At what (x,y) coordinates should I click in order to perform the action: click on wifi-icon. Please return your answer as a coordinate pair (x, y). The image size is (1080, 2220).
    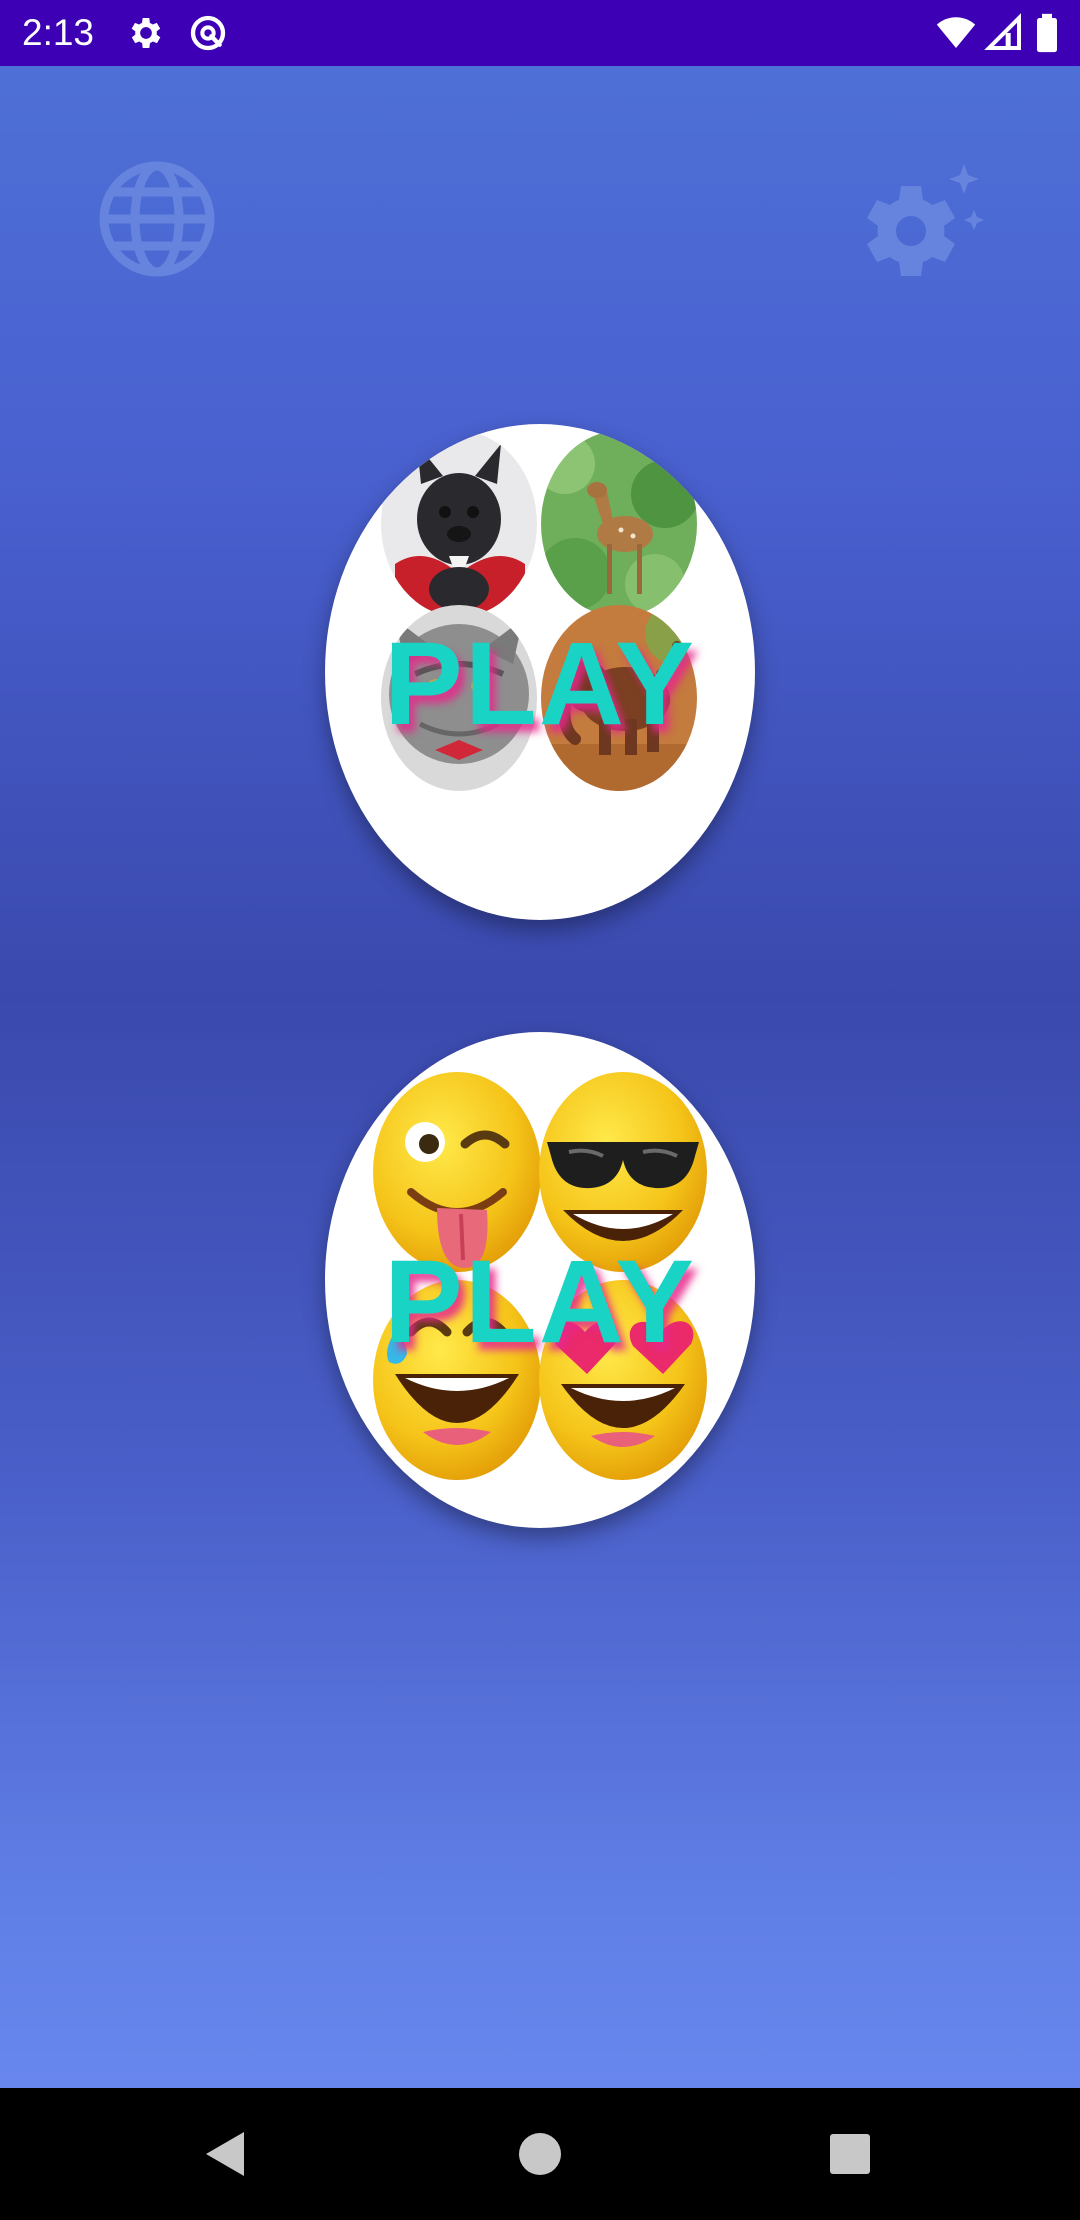
    Looking at the image, I should click on (956, 32).